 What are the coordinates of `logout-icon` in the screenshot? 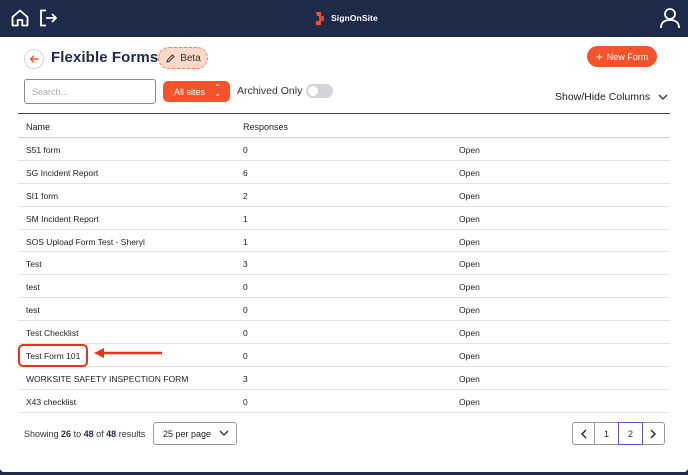 It's located at (48, 18).